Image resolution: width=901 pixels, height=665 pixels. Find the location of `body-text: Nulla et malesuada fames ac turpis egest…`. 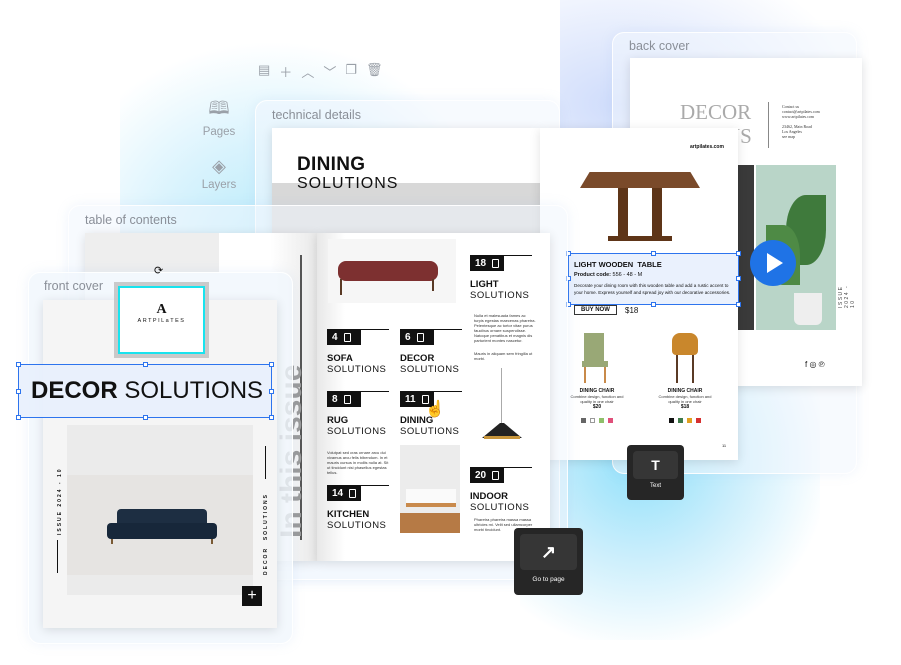

body-text: Nulla et malesuada fames ac turpis egest… is located at coordinates (505, 328).